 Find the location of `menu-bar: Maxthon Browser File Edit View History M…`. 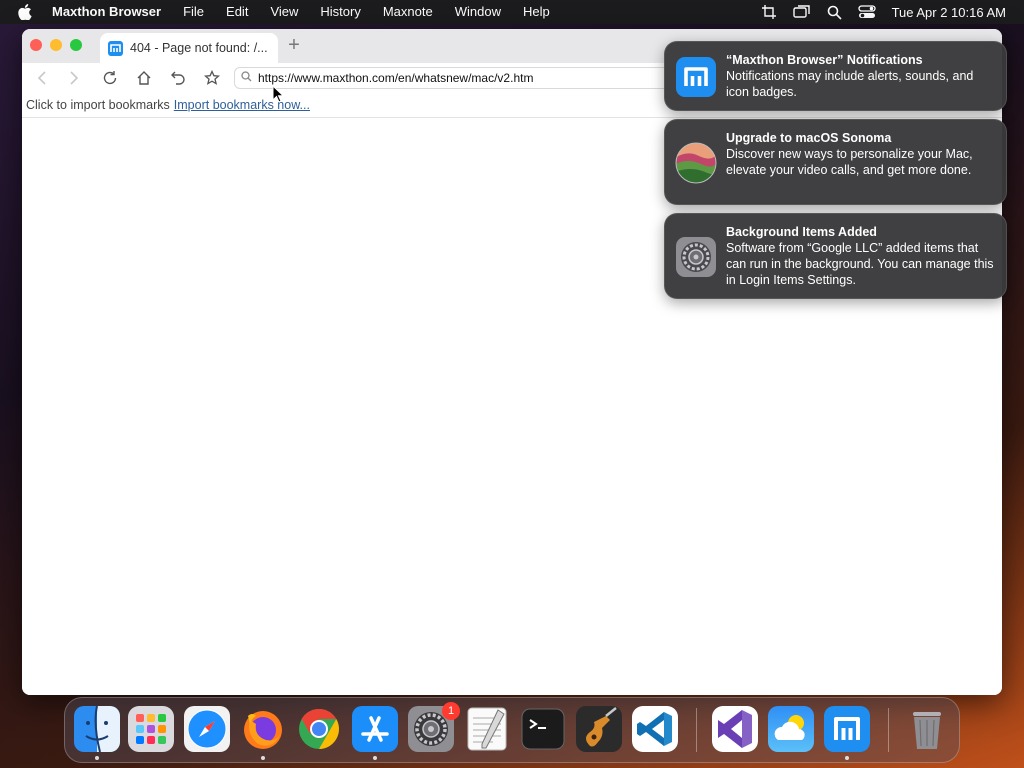

menu-bar: Maxthon Browser File Edit View History M… is located at coordinates (512, 12).